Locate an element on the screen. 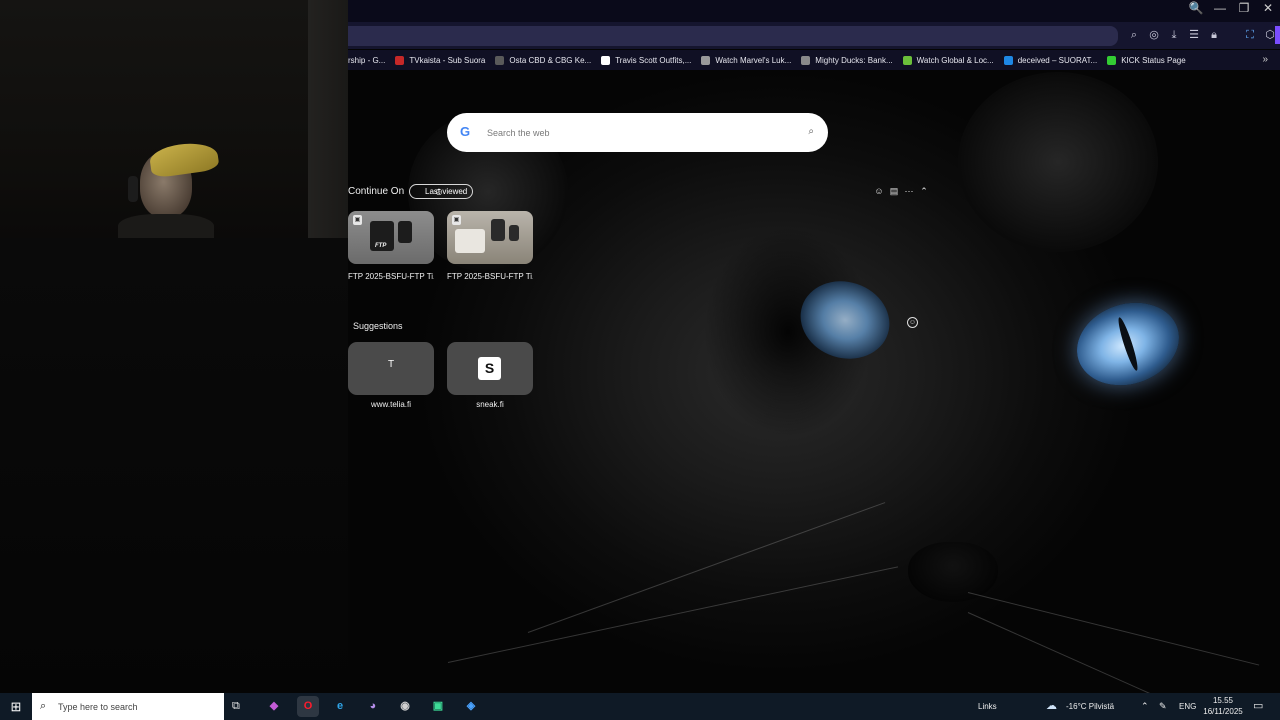  maximize-button: ❐ is located at coordinates (1244, 8).